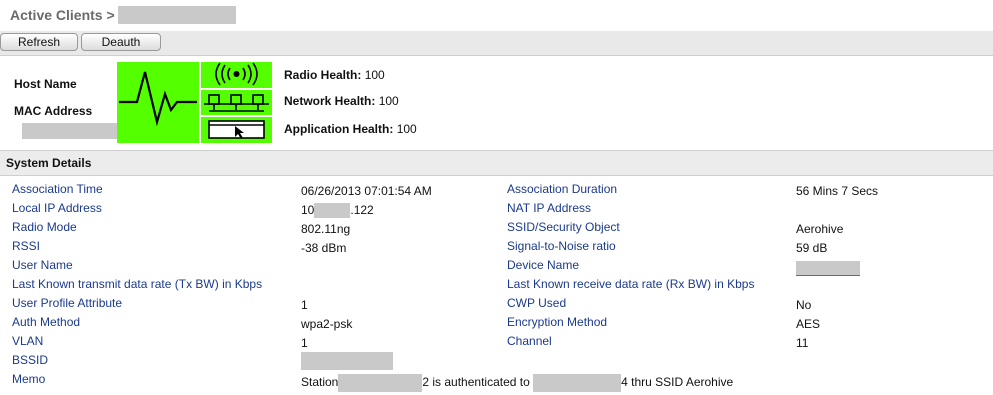  I want to click on detail-value: Aerohive, so click(820, 229).